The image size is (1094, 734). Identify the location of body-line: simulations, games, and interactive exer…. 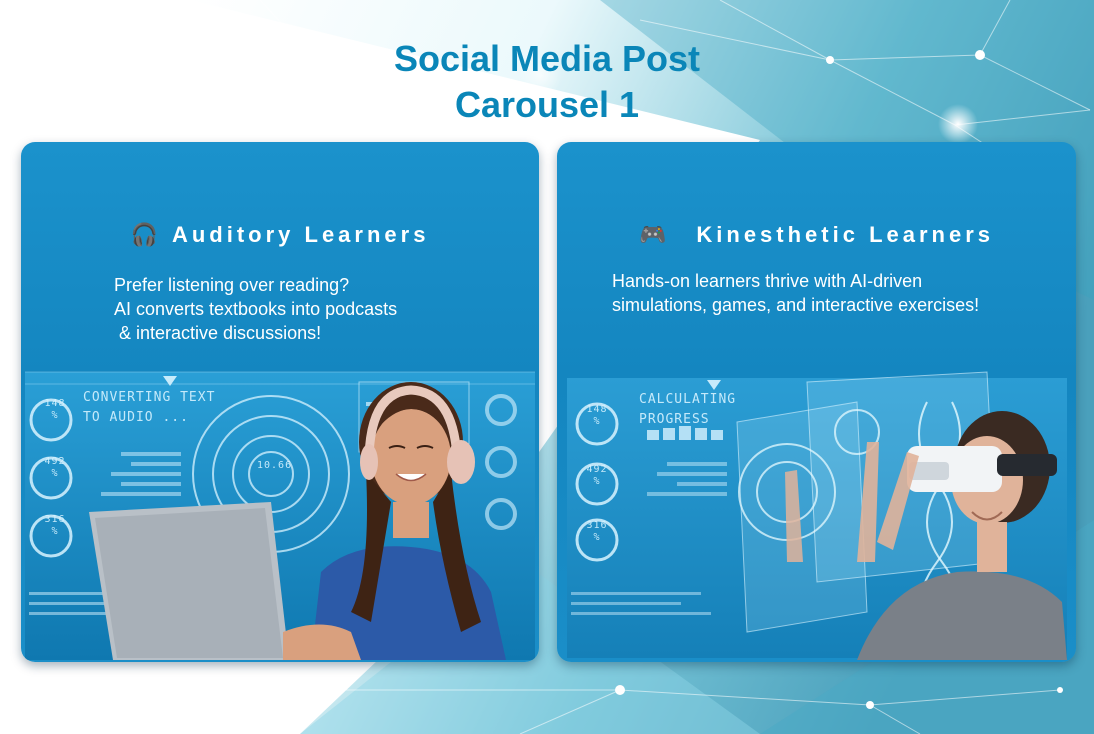
(796, 305).